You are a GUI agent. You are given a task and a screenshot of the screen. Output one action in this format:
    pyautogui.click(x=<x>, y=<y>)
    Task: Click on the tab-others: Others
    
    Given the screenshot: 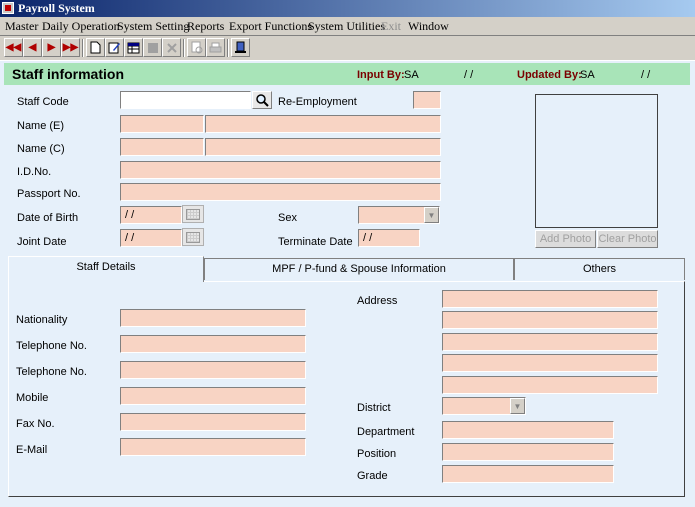 What is the action you would take?
    pyautogui.click(x=599, y=269)
    